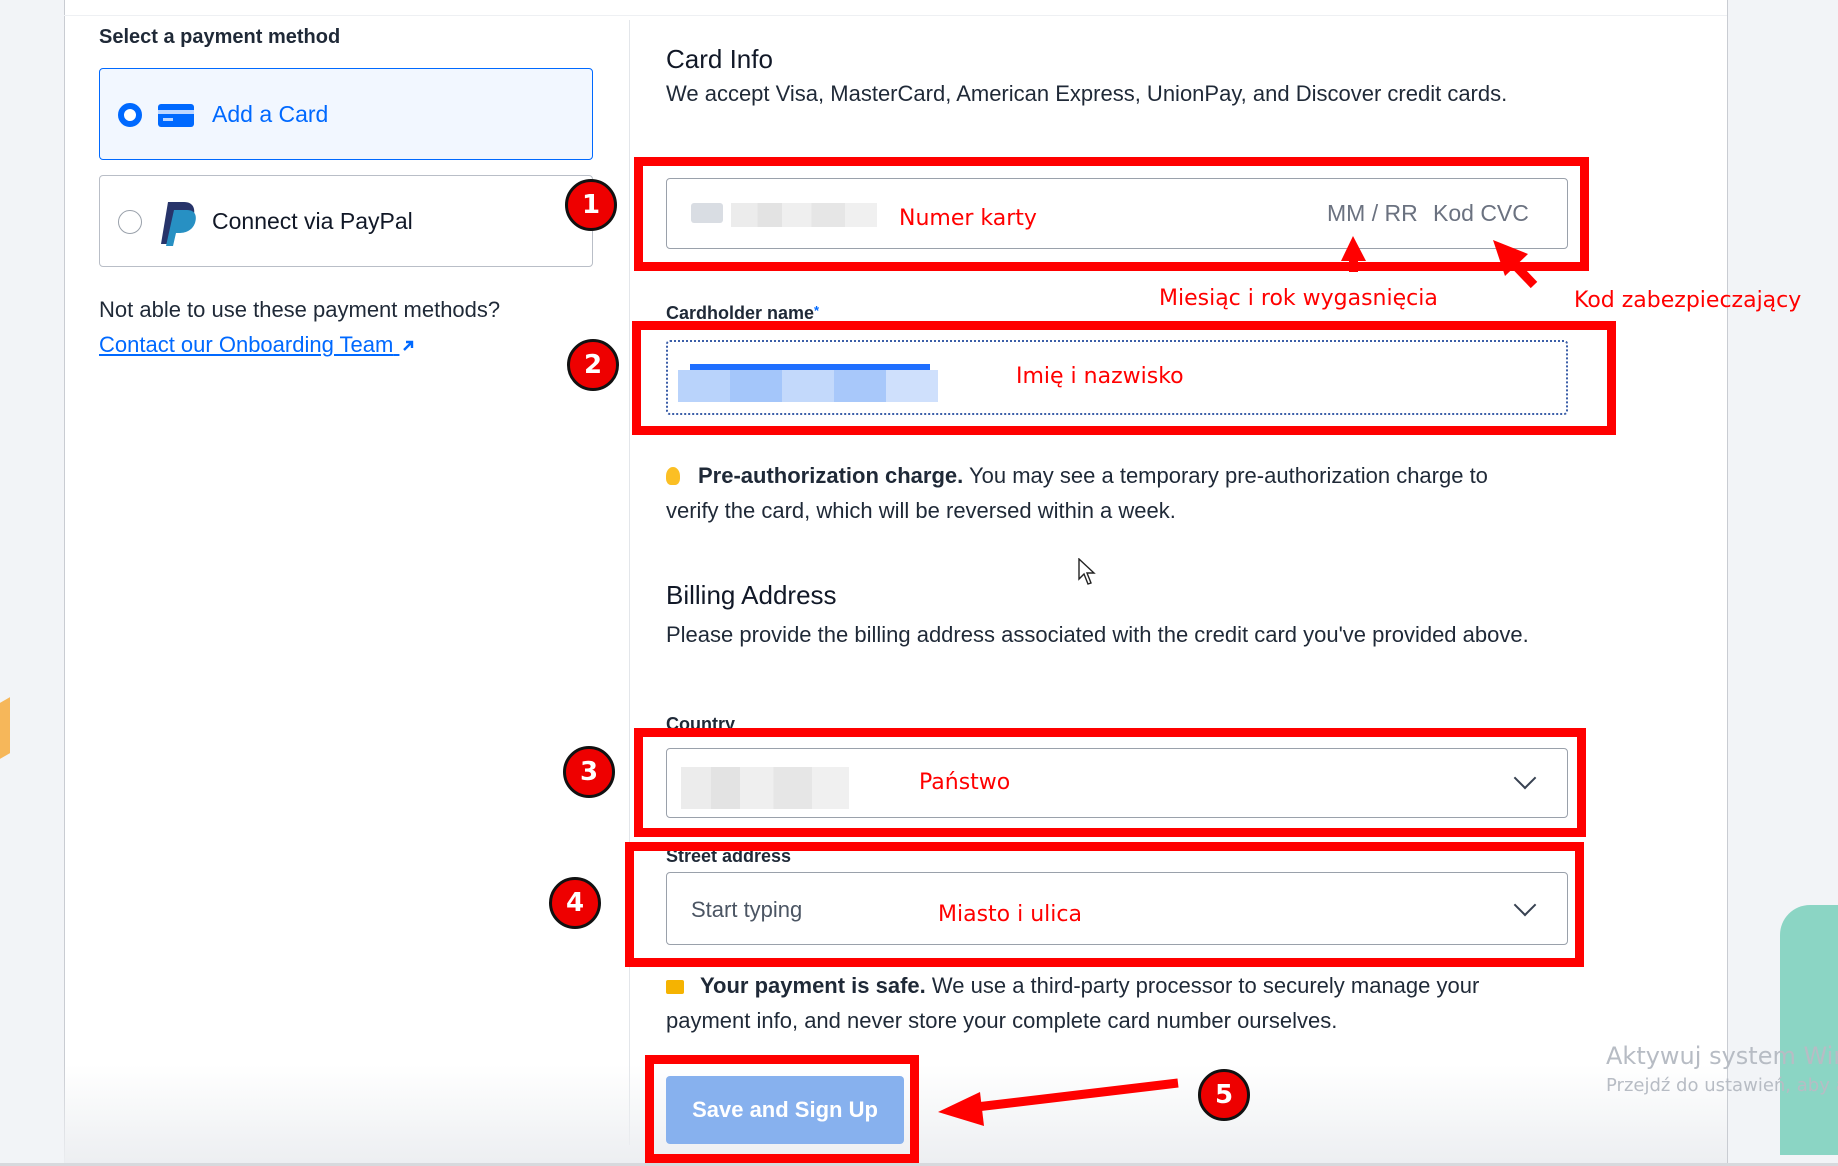 Image resolution: width=1838 pixels, height=1166 pixels. Describe the element at coordinates (1515, 264) in the screenshot. I see `arrow-to-cvc` at that location.